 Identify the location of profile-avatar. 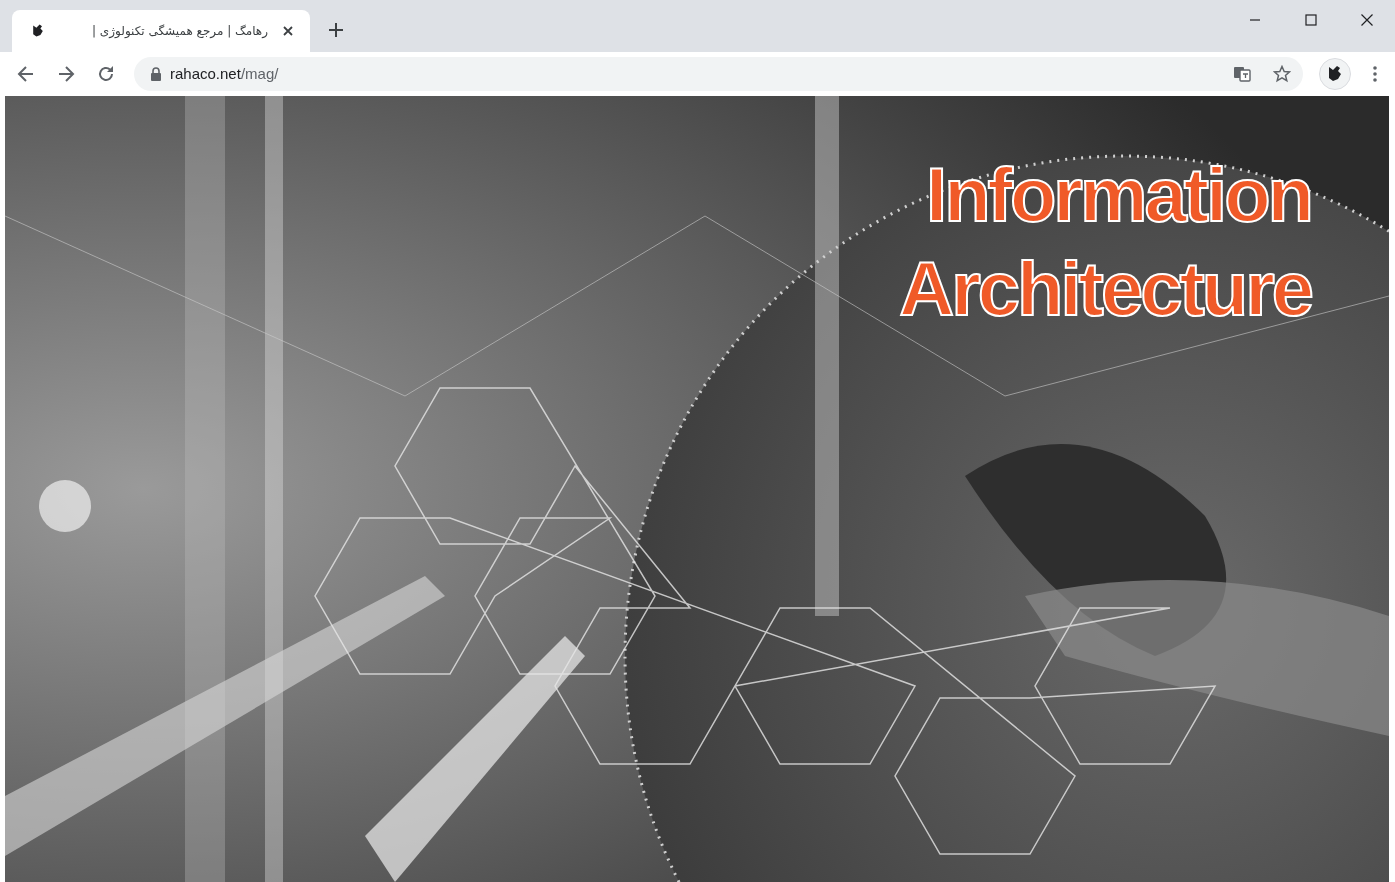
(1335, 74).